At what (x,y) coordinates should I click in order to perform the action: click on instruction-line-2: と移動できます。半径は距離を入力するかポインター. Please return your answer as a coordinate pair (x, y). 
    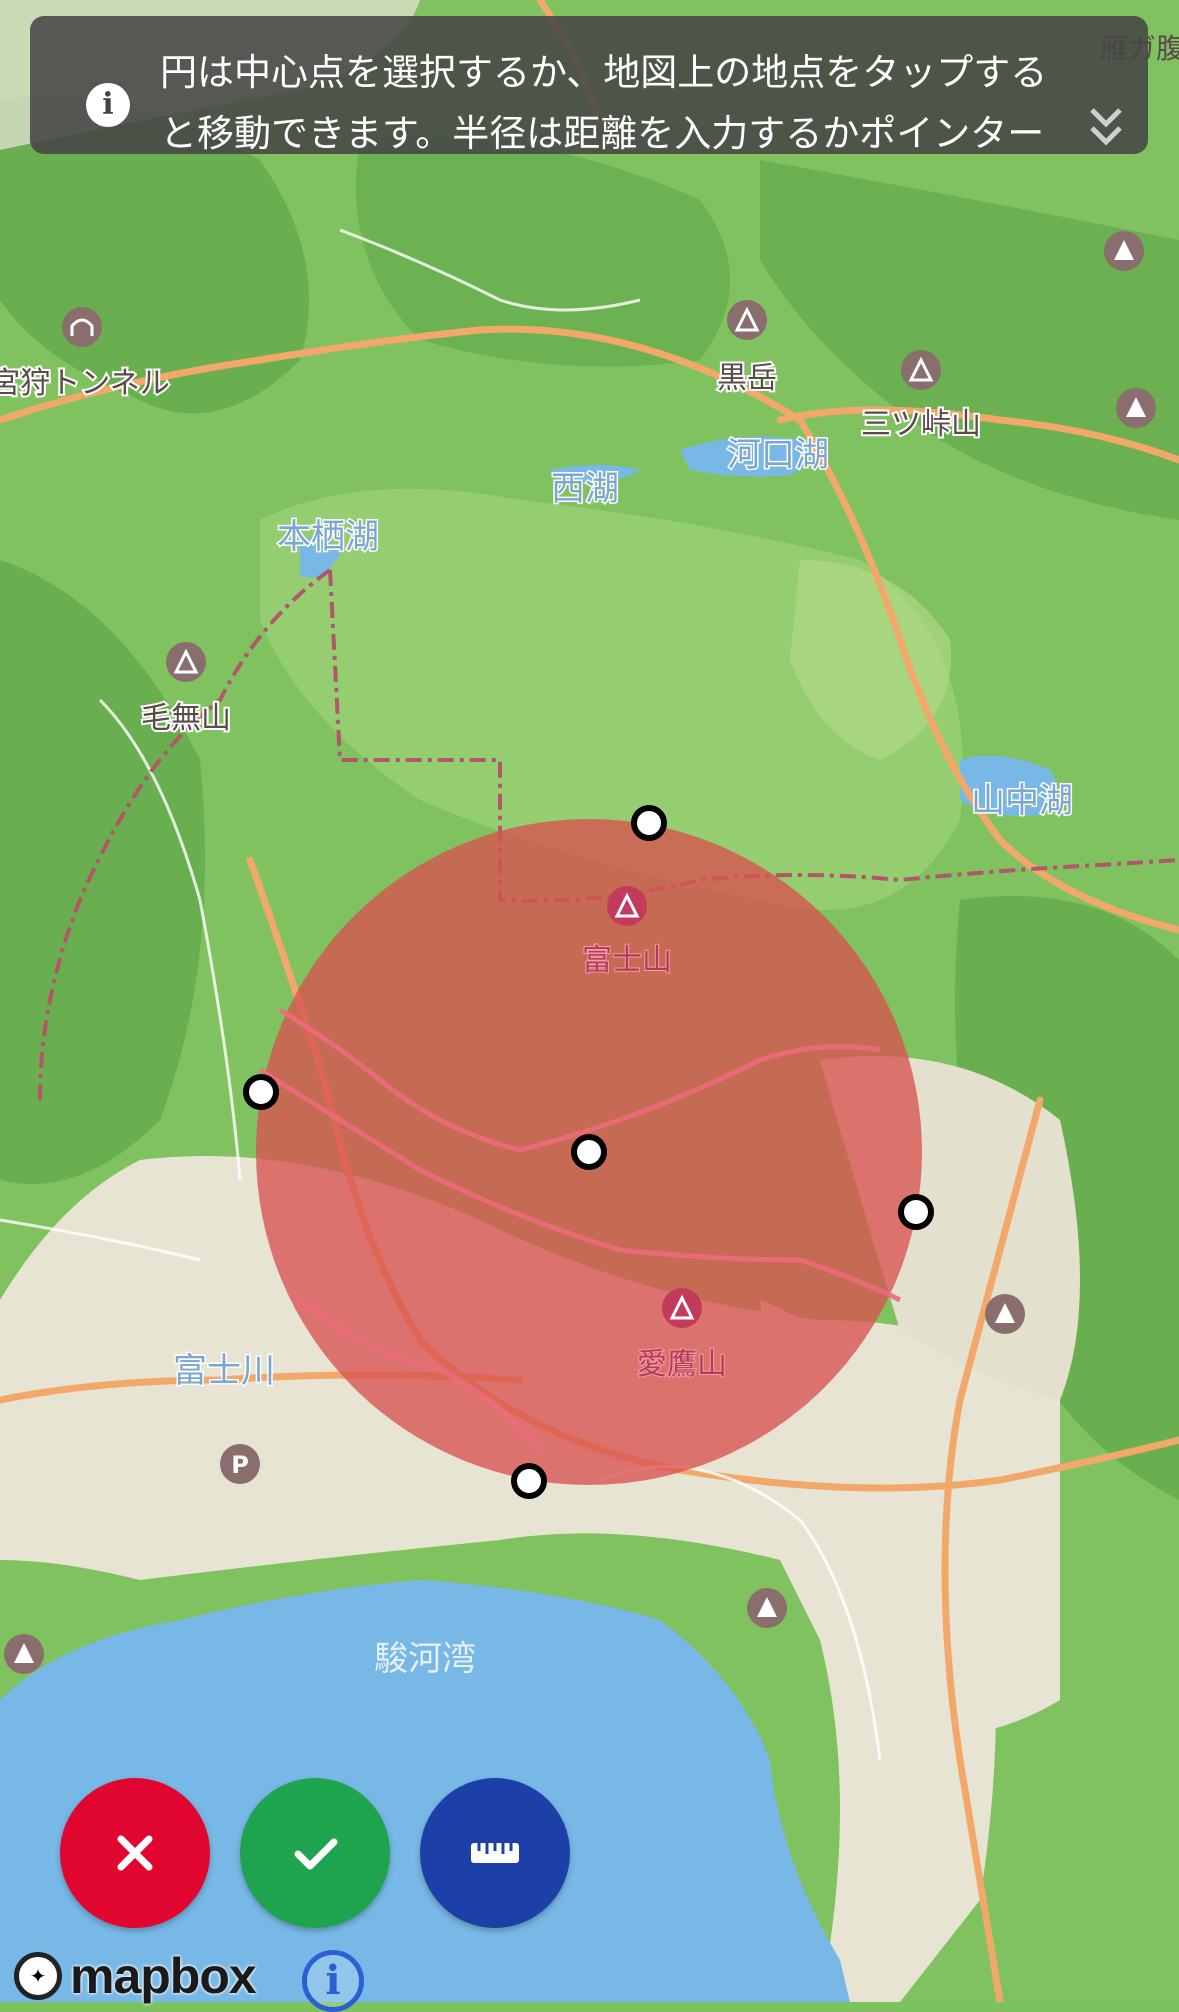
    Looking at the image, I should click on (602, 133).